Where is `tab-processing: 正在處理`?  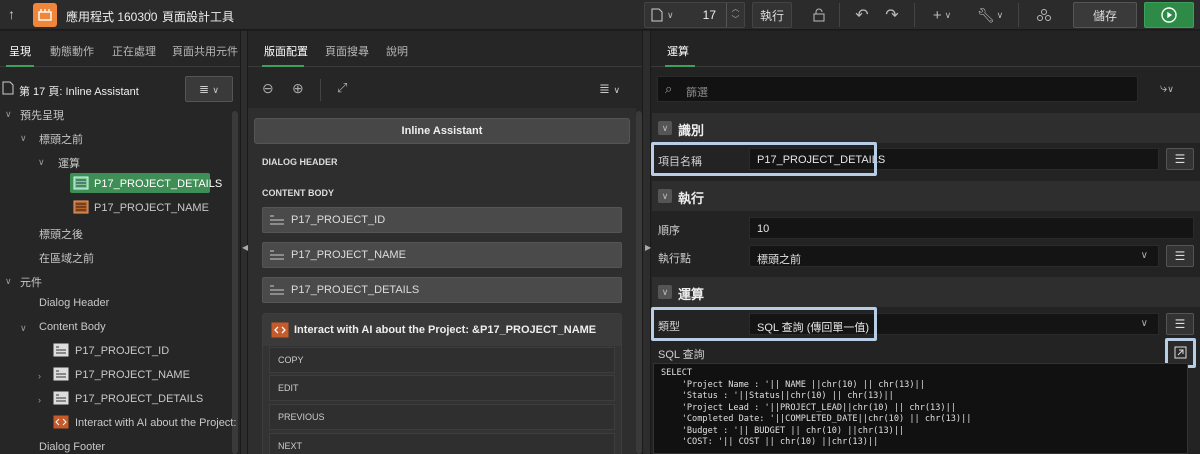 tab-processing: 正在處理 is located at coordinates (134, 51).